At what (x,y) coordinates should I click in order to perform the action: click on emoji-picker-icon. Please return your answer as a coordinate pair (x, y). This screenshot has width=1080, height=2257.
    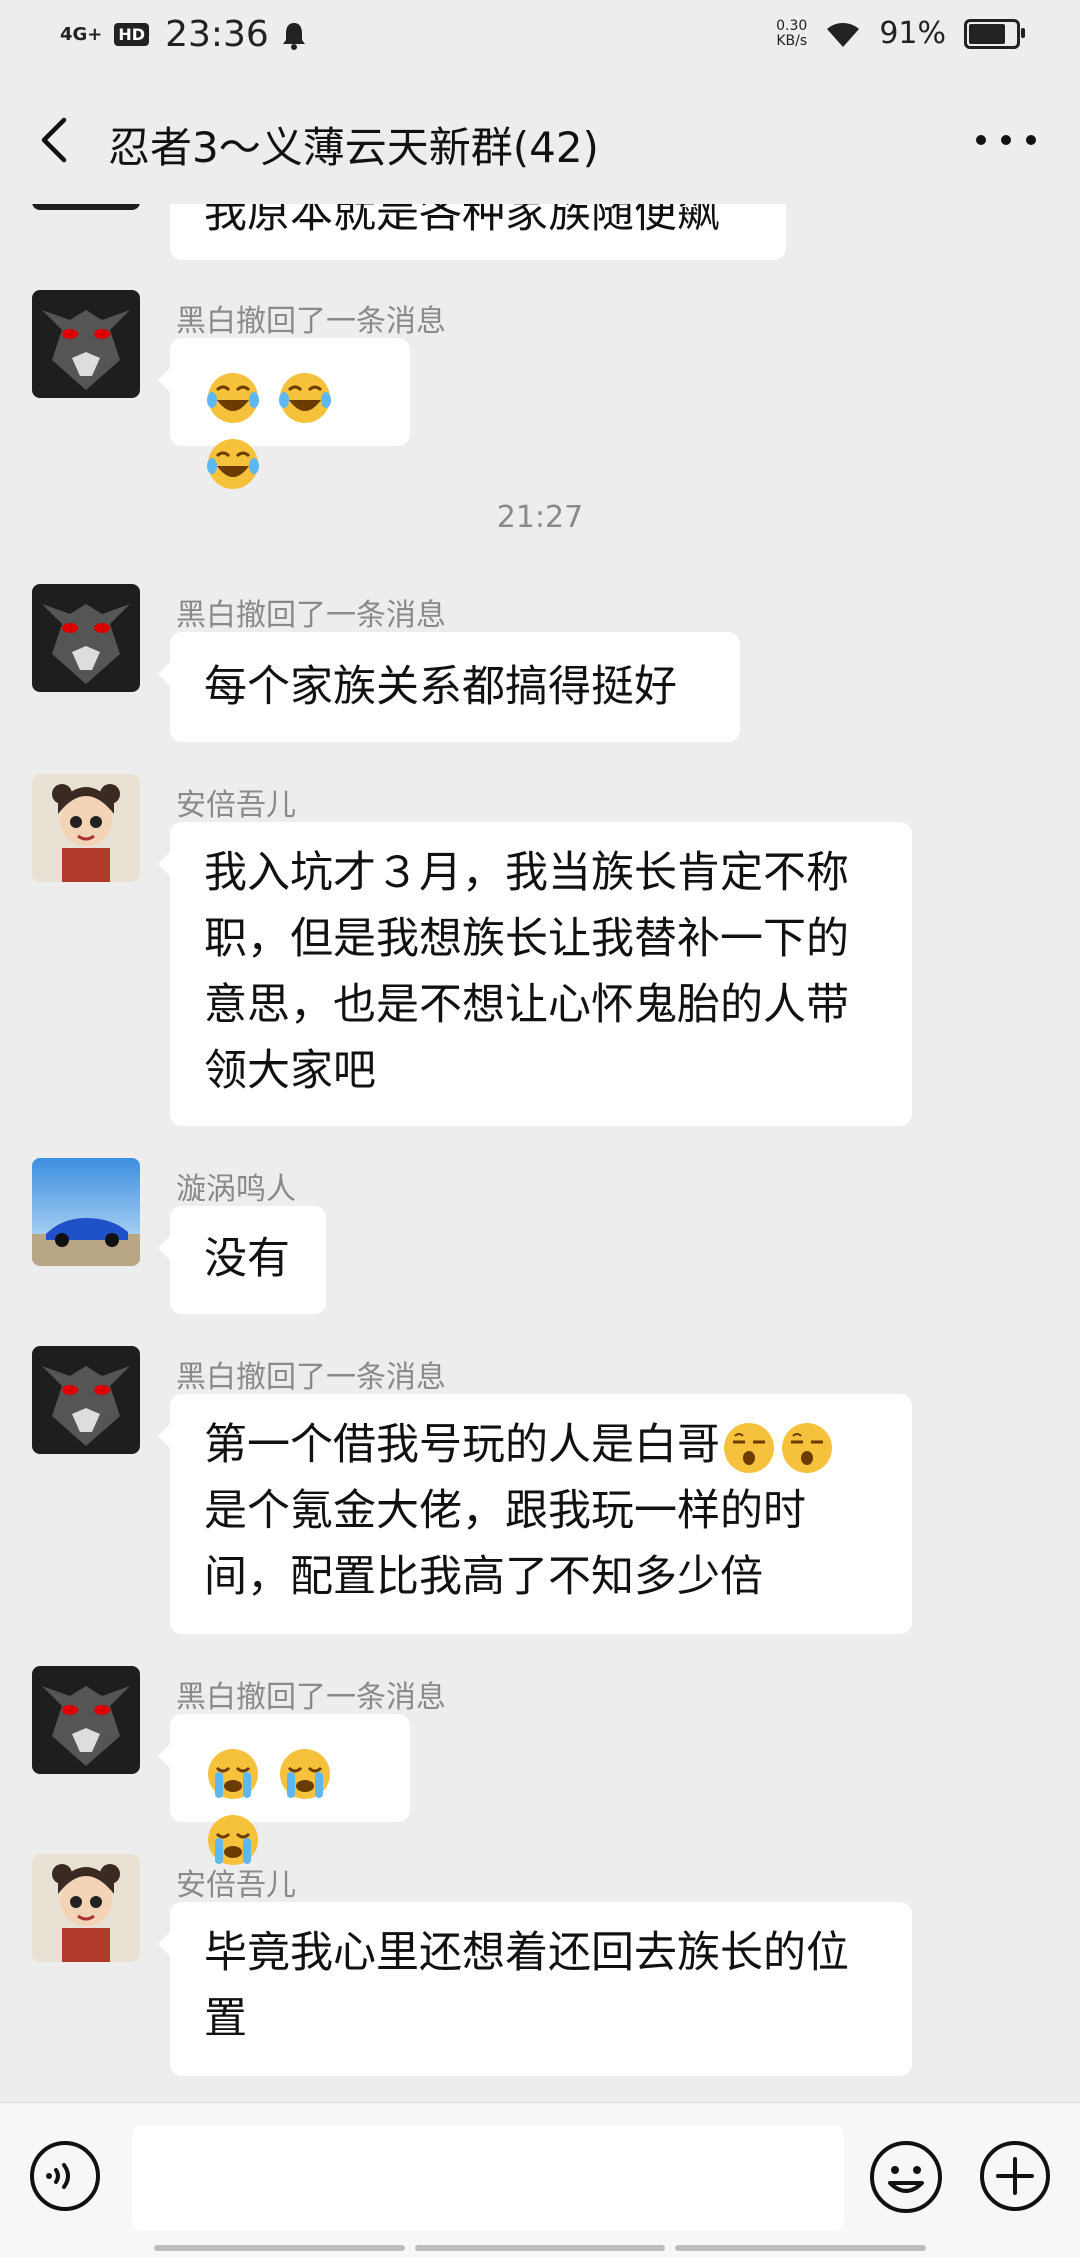
    Looking at the image, I should click on (906, 2177).